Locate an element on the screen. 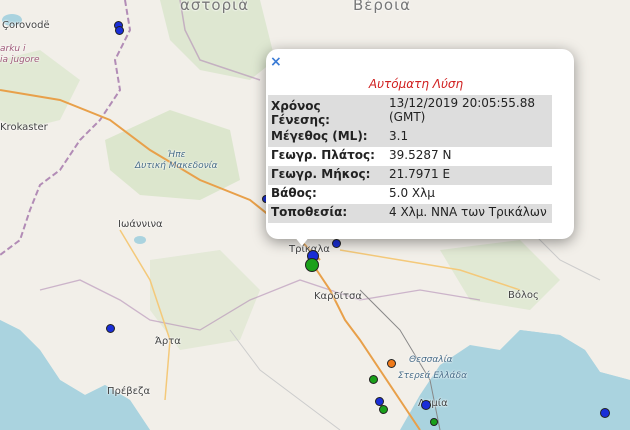 The height and width of the screenshot is (430, 630). marker-m11 is located at coordinates (373, 379).